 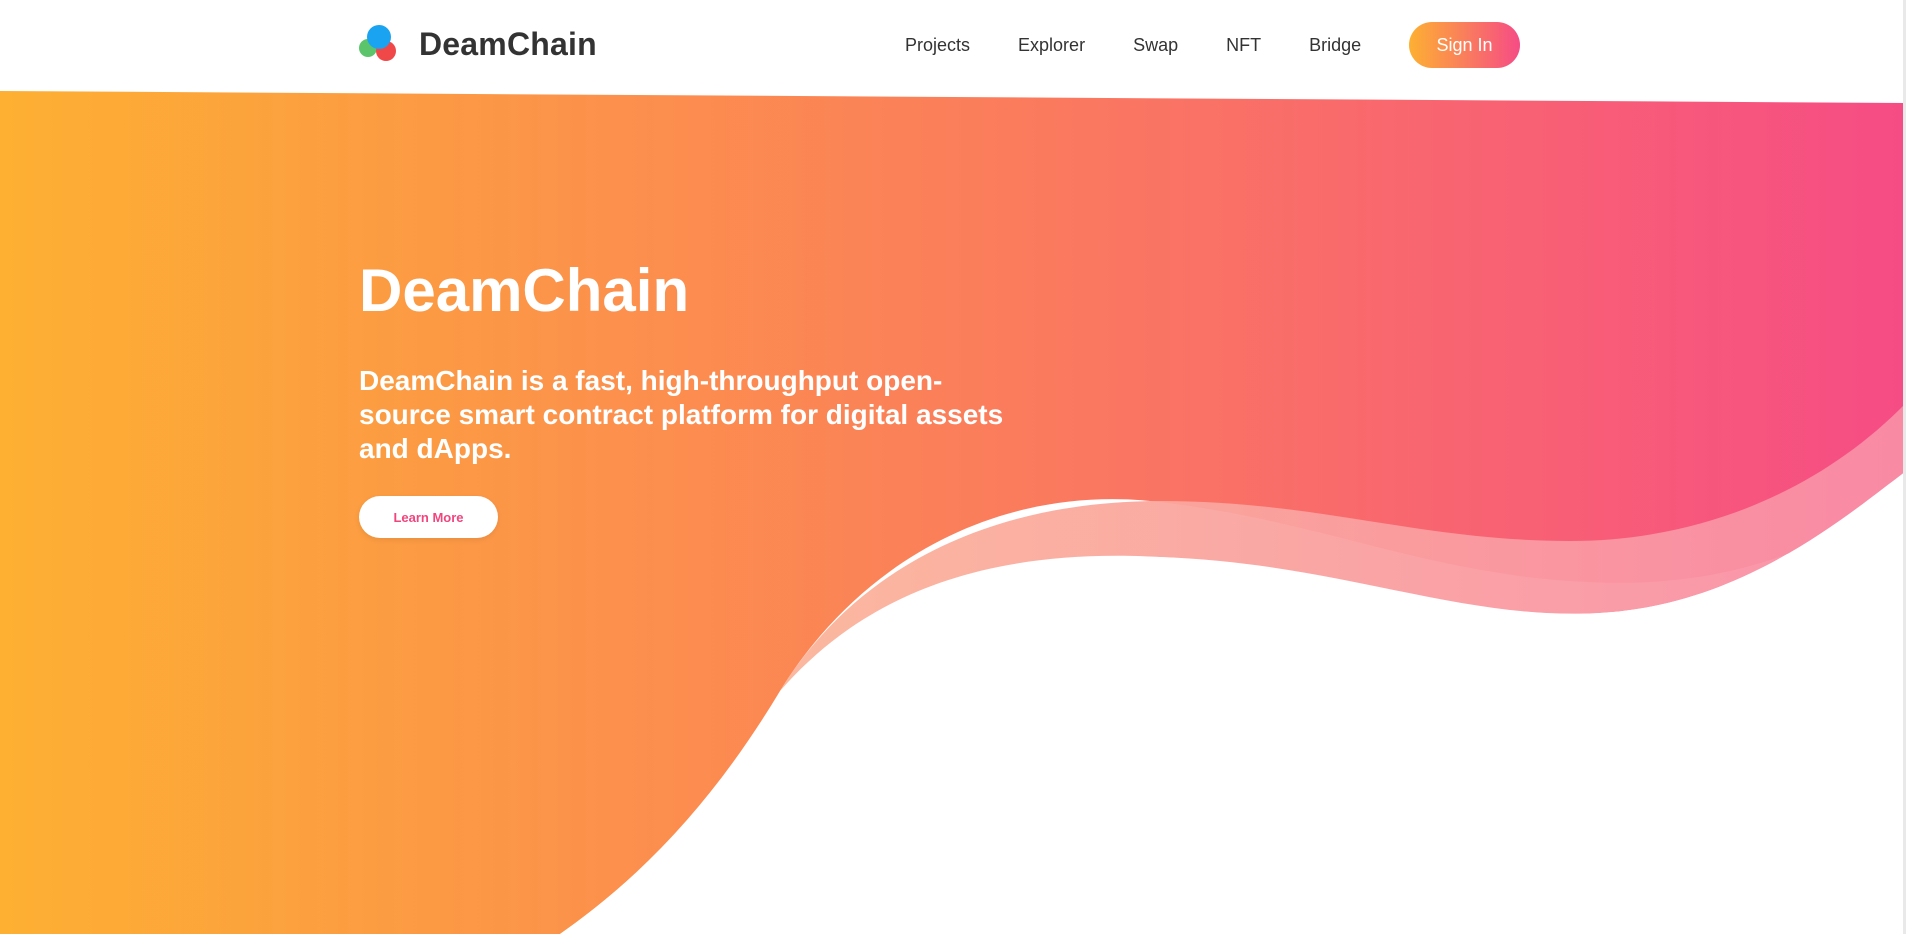 What do you see at coordinates (1464, 45) in the screenshot?
I see `sign-in-button: Sign In` at bounding box center [1464, 45].